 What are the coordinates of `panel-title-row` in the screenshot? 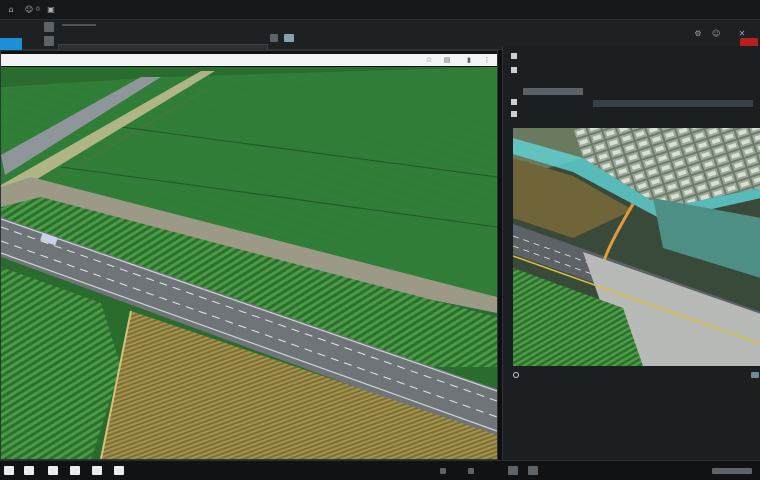 It's located at (516, 57).